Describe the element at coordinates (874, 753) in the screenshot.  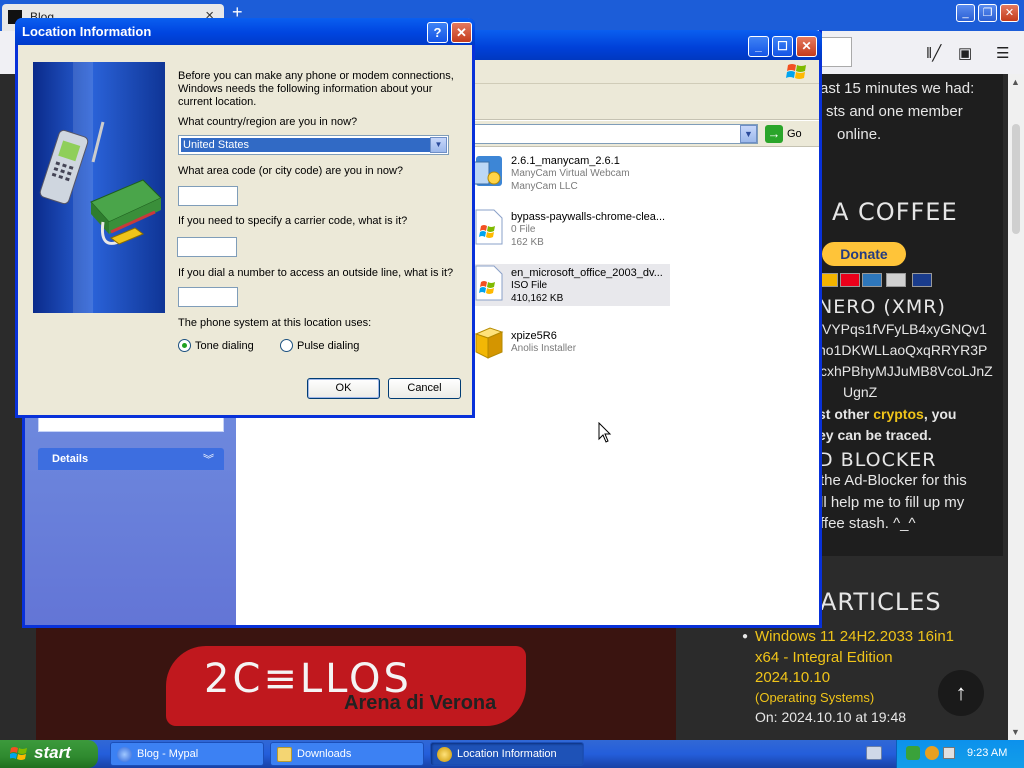
I see `network-icon` at that location.